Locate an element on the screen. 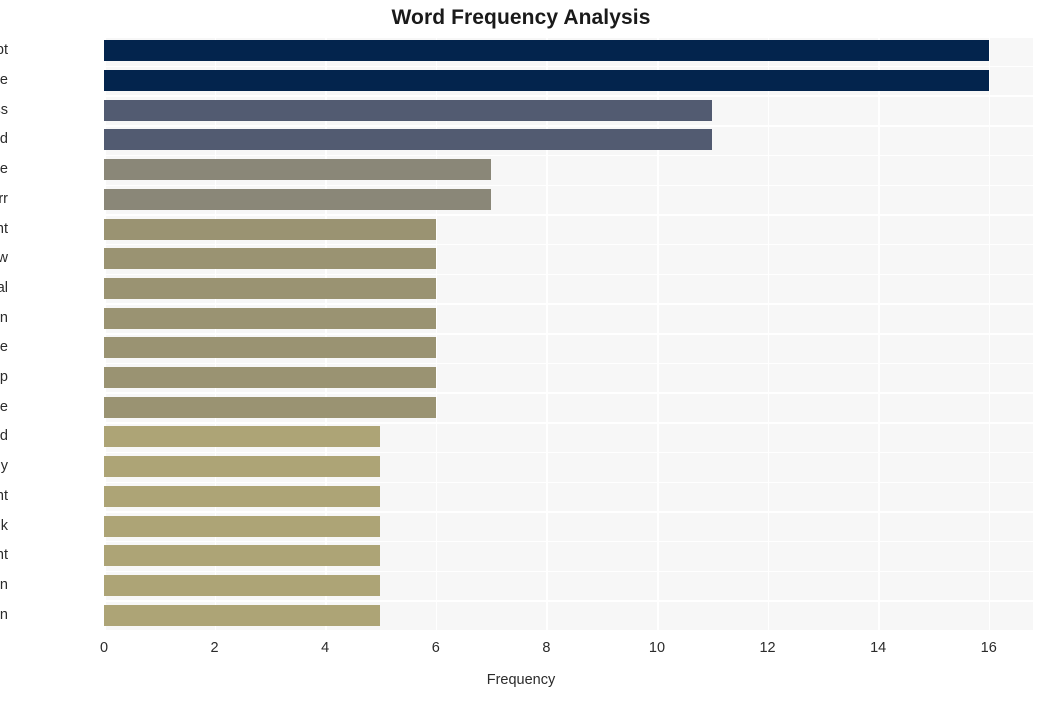  y-tick-label-garland: garland is located at coordinates (4, 139).